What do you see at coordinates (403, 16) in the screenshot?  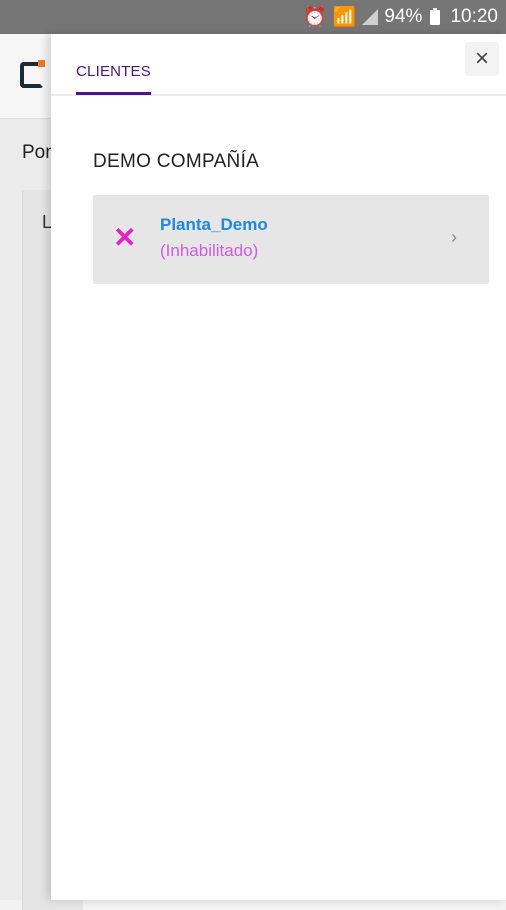 I see `battery-percentage: 94%` at bounding box center [403, 16].